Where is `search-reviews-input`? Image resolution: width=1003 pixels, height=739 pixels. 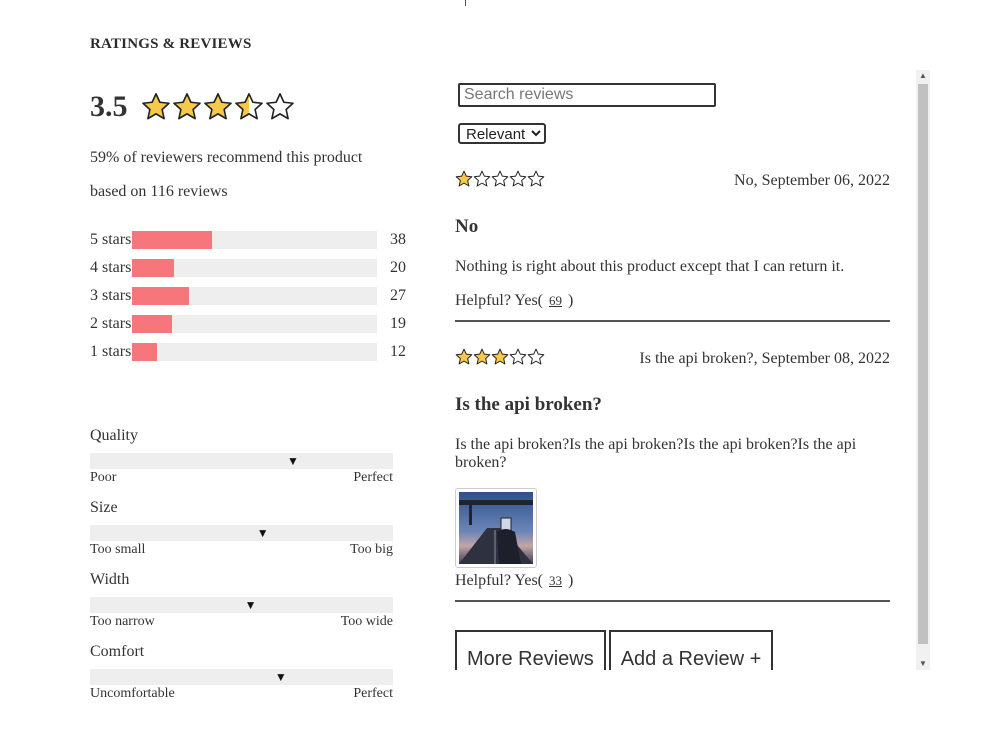
search-reviews-input is located at coordinates (587, 95).